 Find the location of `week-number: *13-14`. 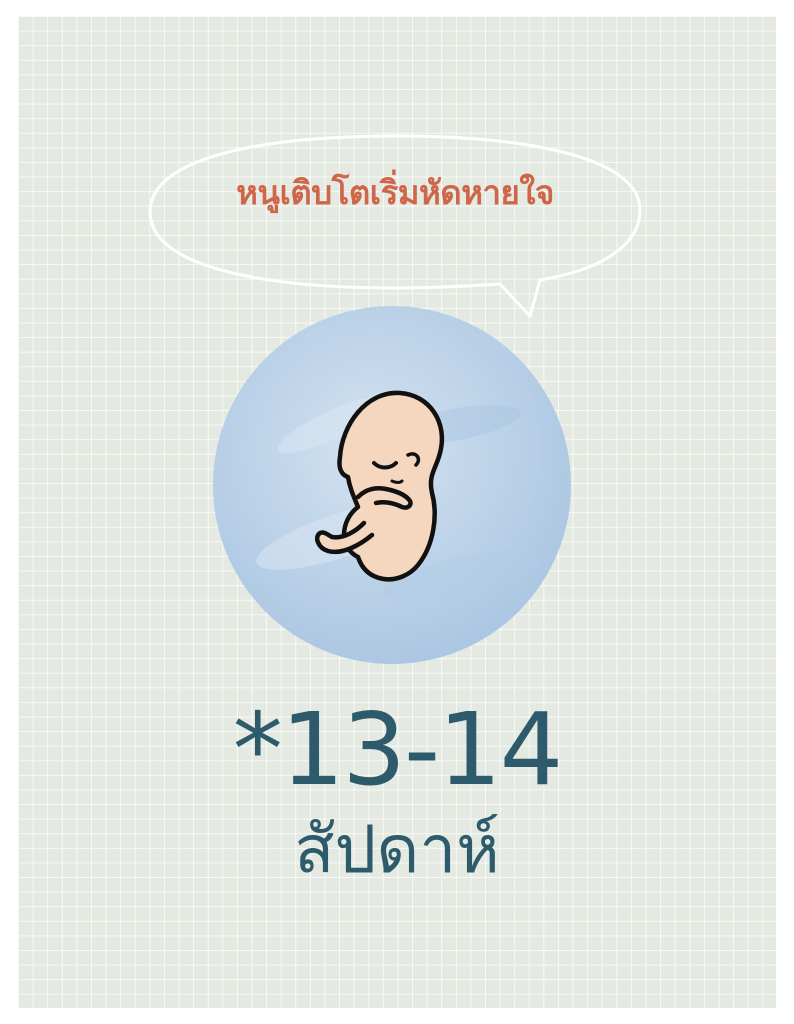

week-number: *13-14 is located at coordinates (398, 749).